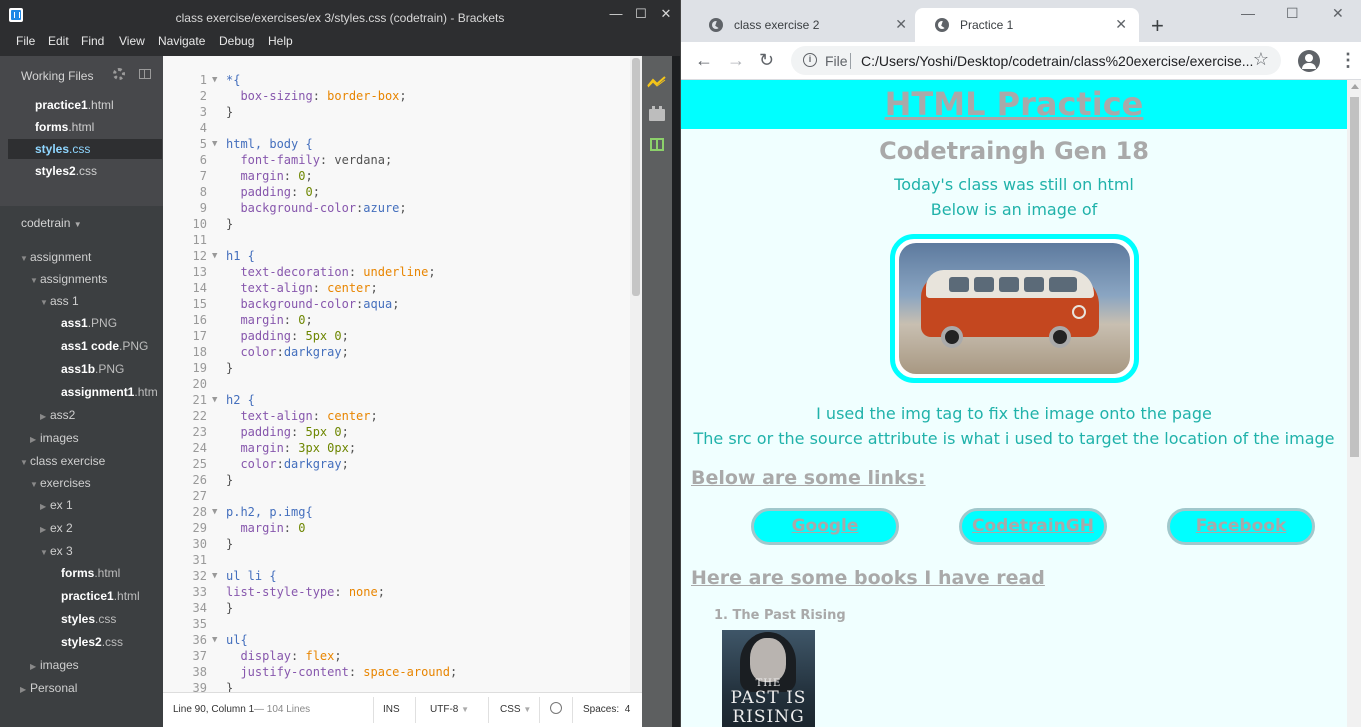  What do you see at coordinates (92, 369) in the screenshot?
I see `tree-file-ass1b-png: ass1b.PNG` at bounding box center [92, 369].